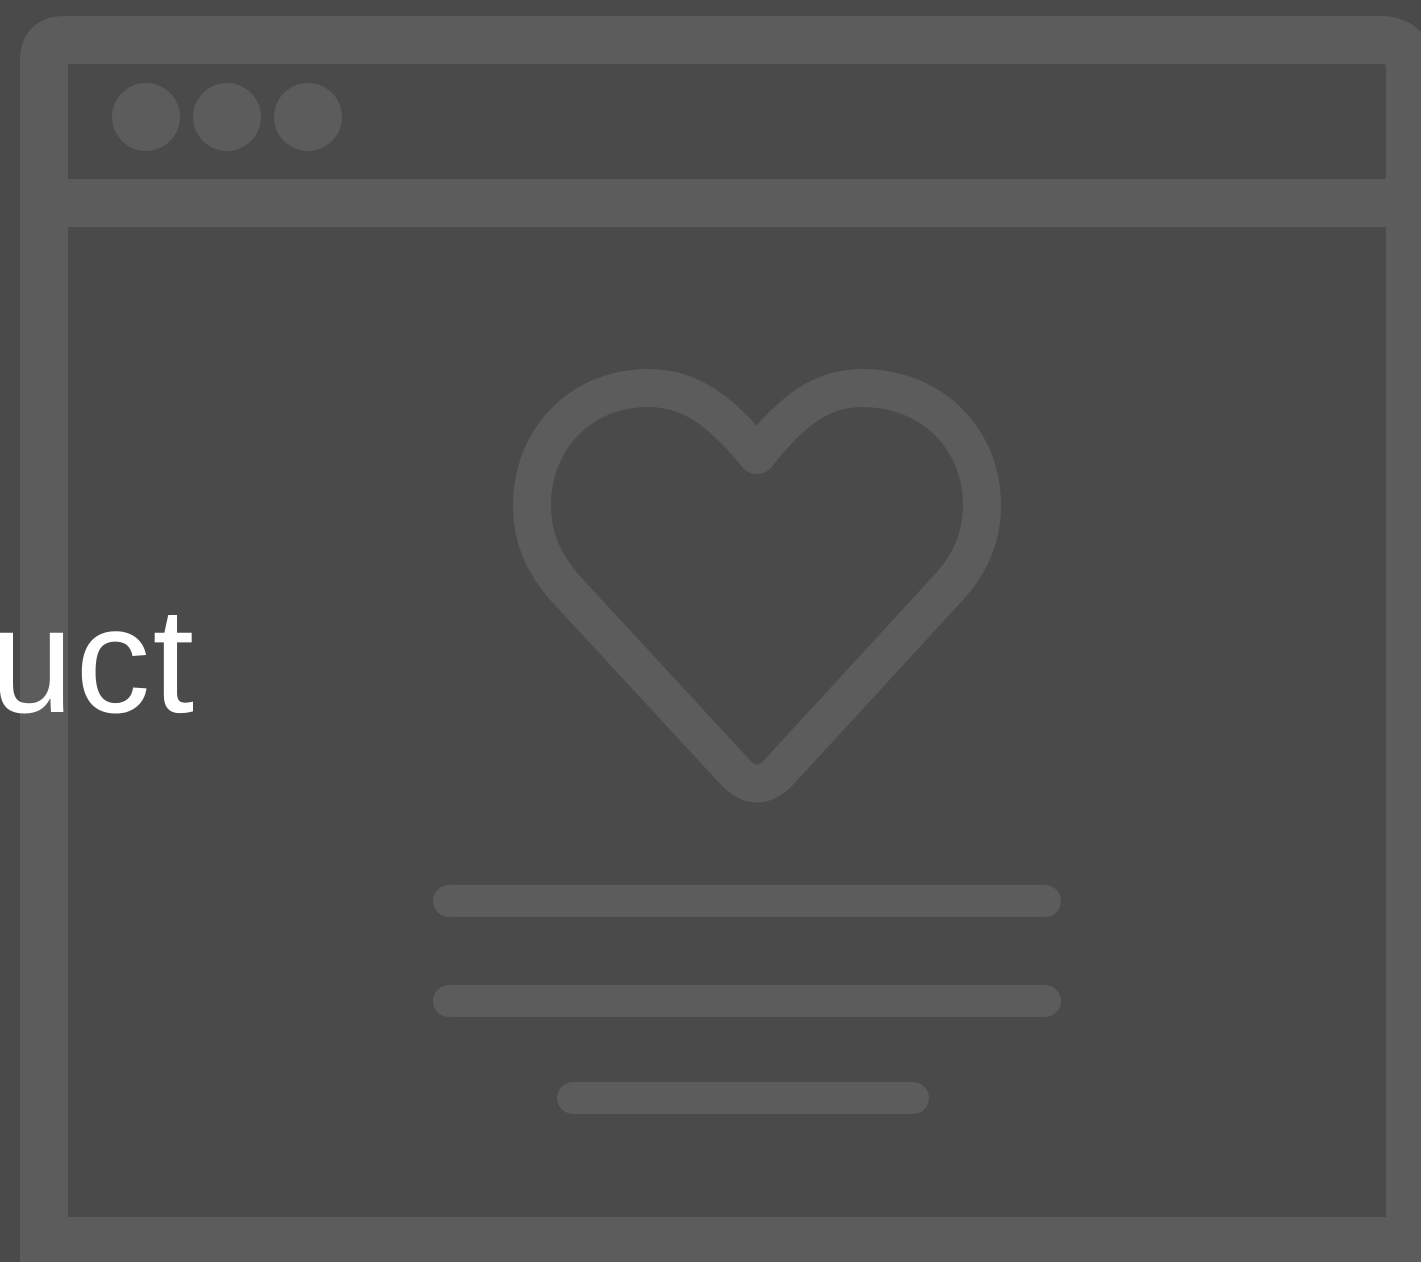 The image size is (1421, 1262). I want to click on titlebar-divider, so click(727, 203).